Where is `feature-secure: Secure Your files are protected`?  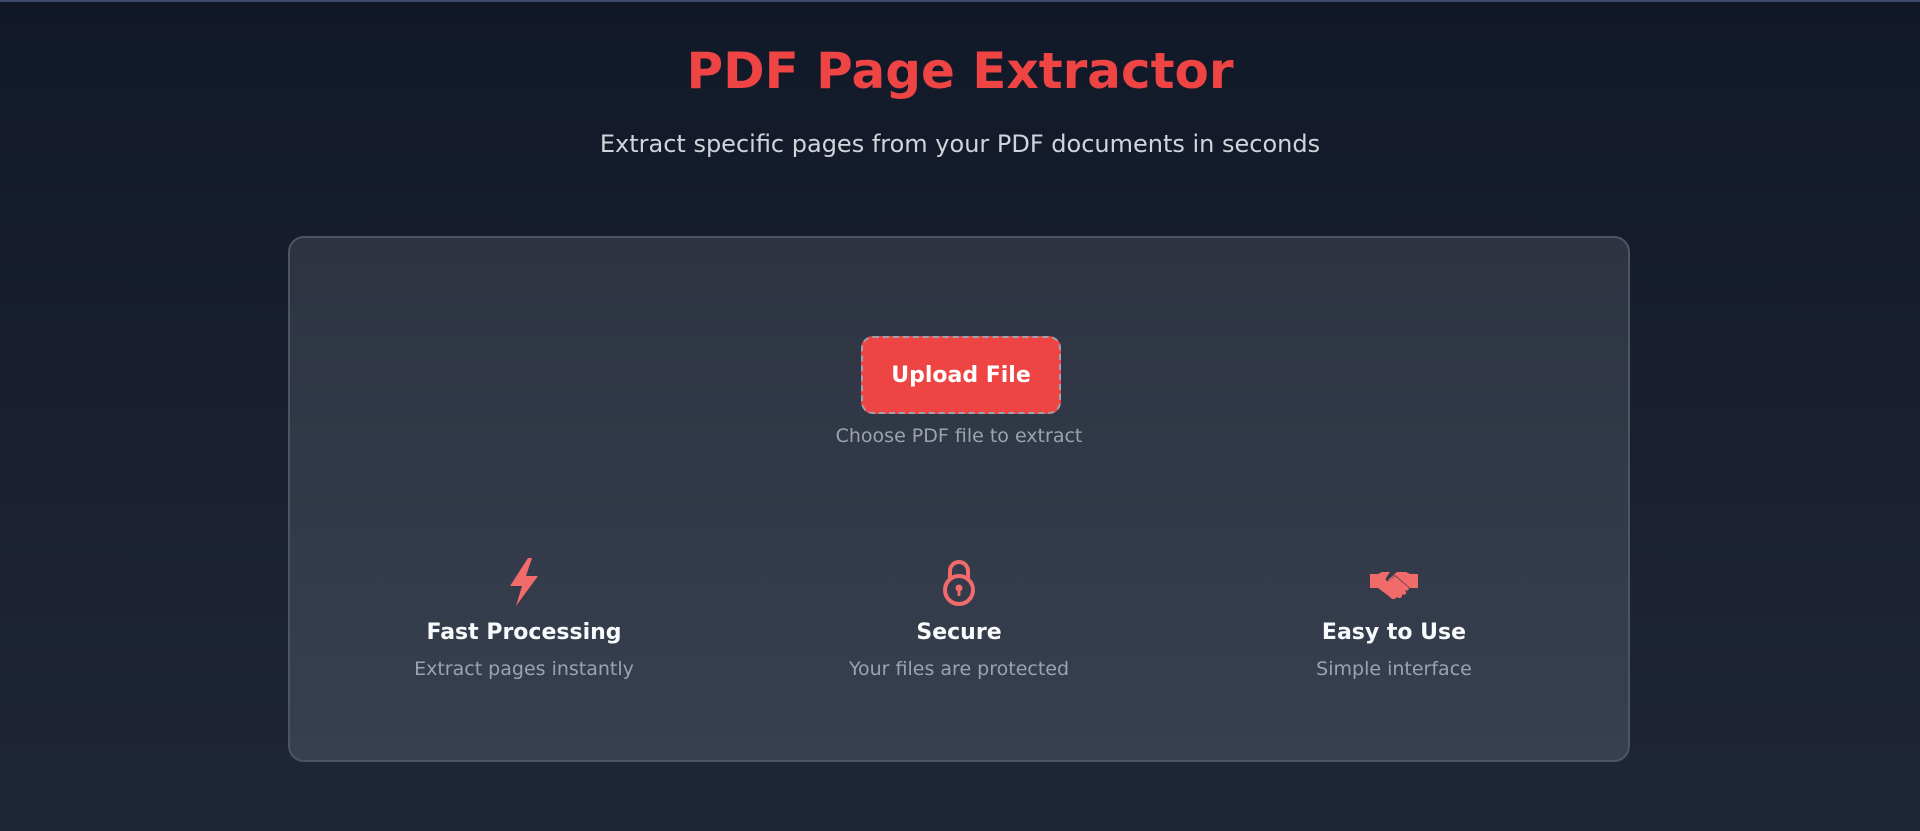 feature-secure: Secure Your files are protected is located at coordinates (959, 619).